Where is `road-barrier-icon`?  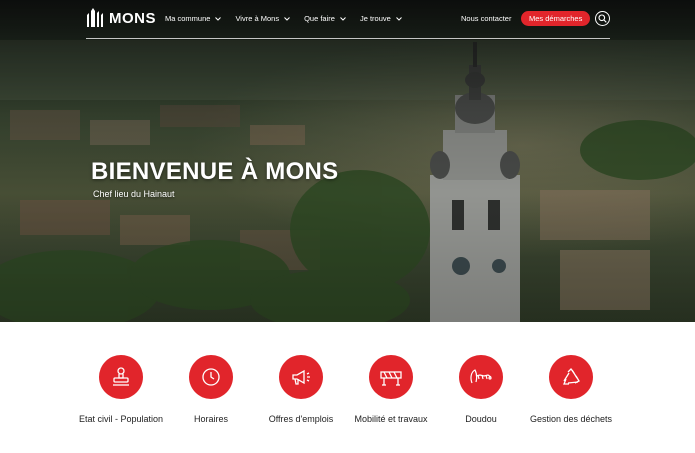 road-barrier-icon is located at coordinates (391, 378).